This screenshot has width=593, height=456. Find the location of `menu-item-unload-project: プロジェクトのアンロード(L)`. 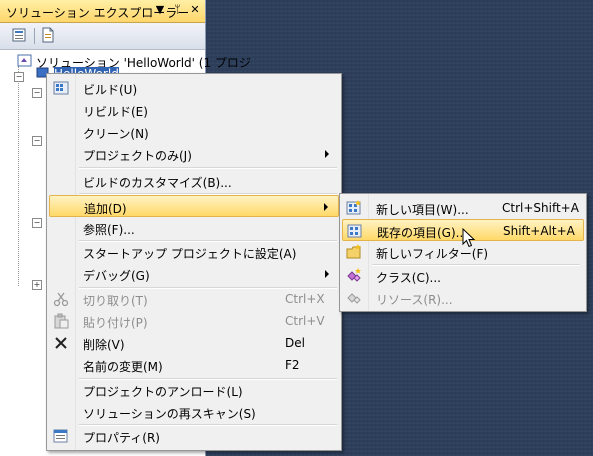

menu-item-unload-project: プロジェクトのアンロード(L) is located at coordinates (194, 390).